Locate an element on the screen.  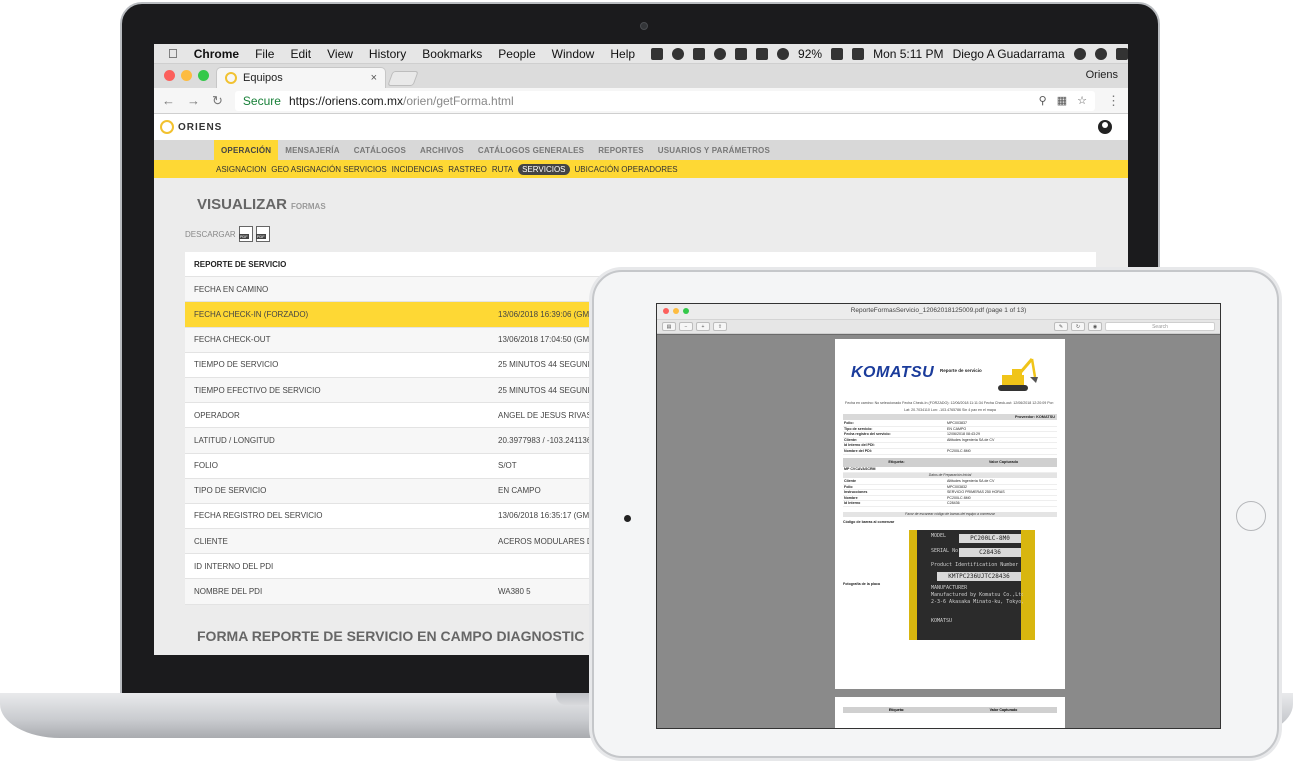
table-header-label: REPORTE DE SERVICIO is located at coordinates (240, 264).